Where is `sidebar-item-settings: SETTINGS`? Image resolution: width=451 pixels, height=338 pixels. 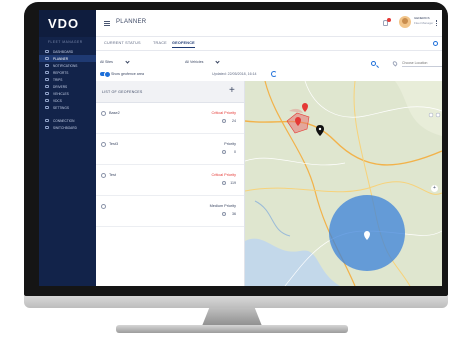
sidebar-item-settings: SETTINGS is located at coordinates (67, 107).